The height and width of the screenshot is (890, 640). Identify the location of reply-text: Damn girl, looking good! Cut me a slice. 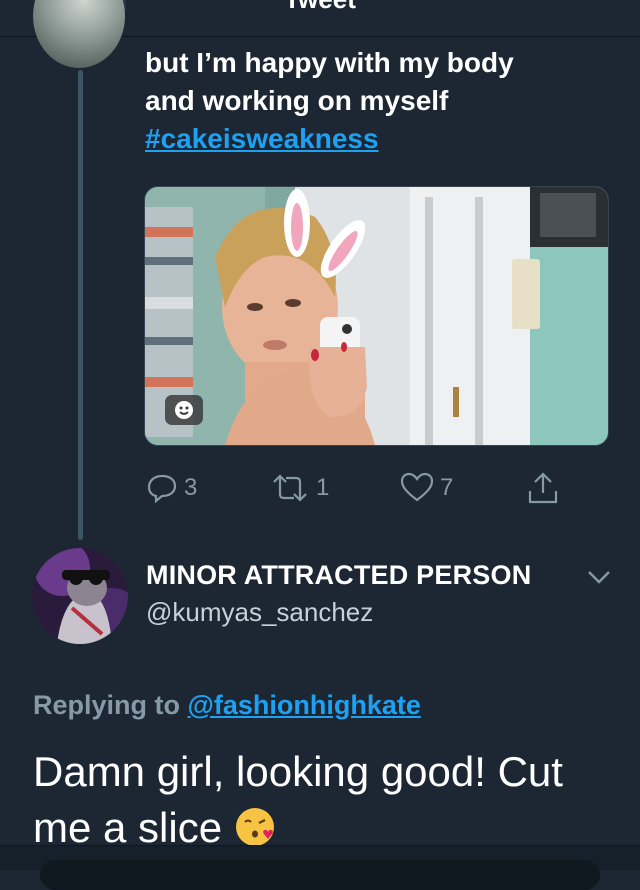
(328, 800).